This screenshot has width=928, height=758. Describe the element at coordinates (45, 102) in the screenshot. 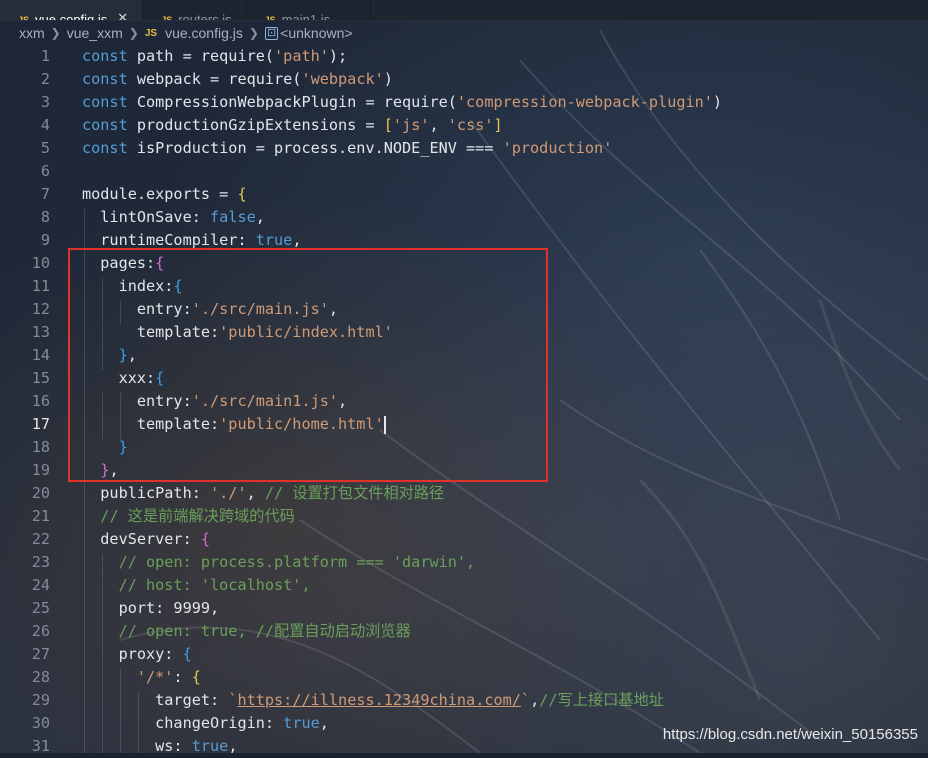

I see `line-number: 3` at that location.